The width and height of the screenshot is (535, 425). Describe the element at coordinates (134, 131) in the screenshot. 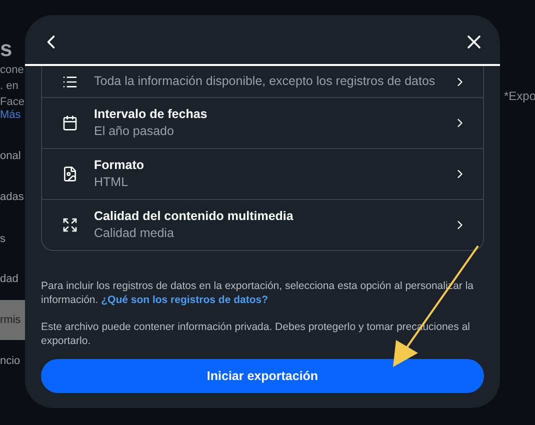

I see `option-value: El año pasado` at that location.